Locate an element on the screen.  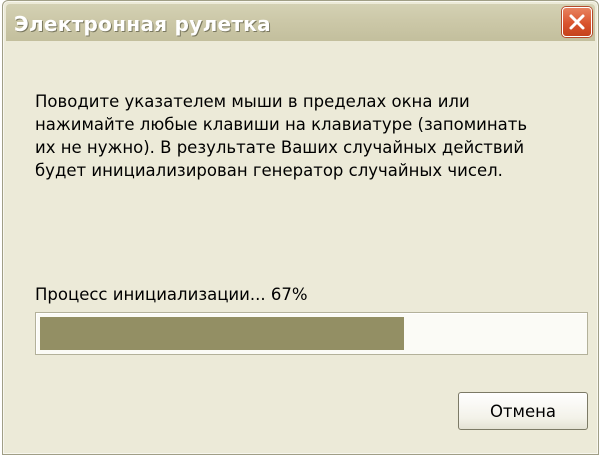
progress-bar is located at coordinates (311, 333).